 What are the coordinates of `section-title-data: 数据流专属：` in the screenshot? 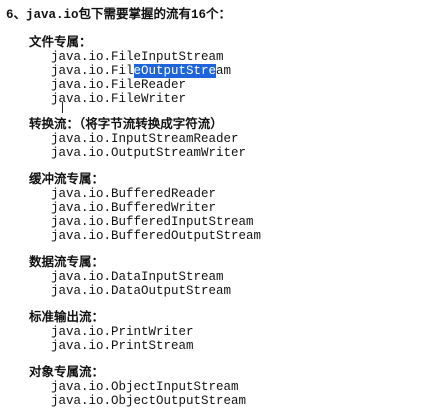 It's located at (67, 263).